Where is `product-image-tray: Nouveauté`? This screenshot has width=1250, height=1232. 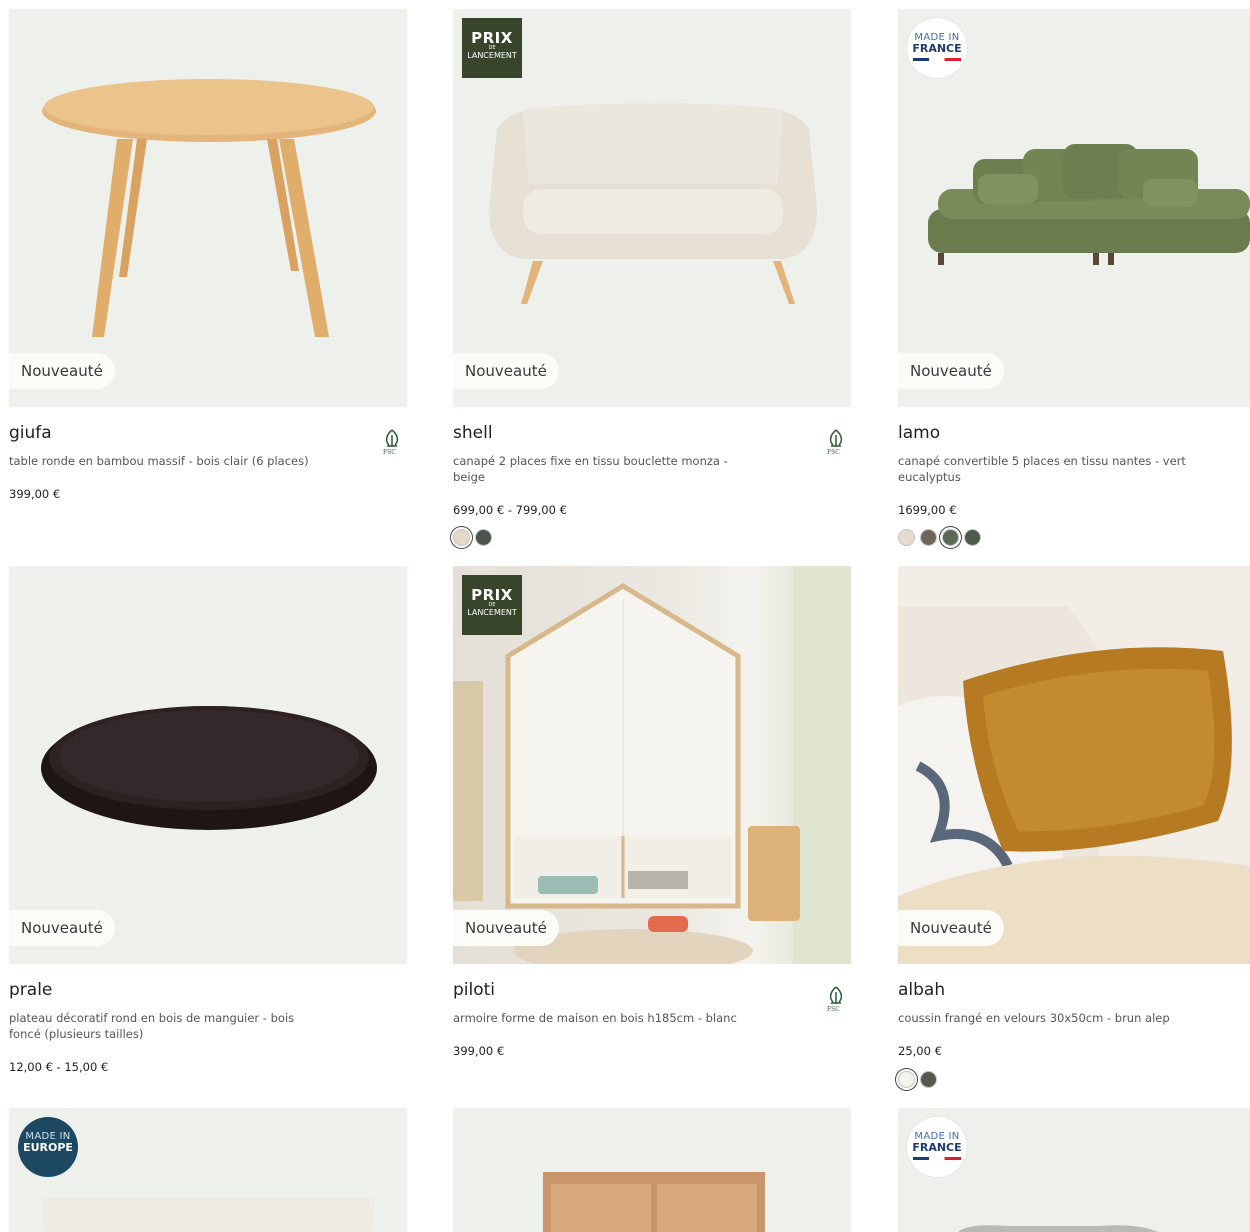
product-image-tray: Nouveauté is located at coordinates (208, 765).